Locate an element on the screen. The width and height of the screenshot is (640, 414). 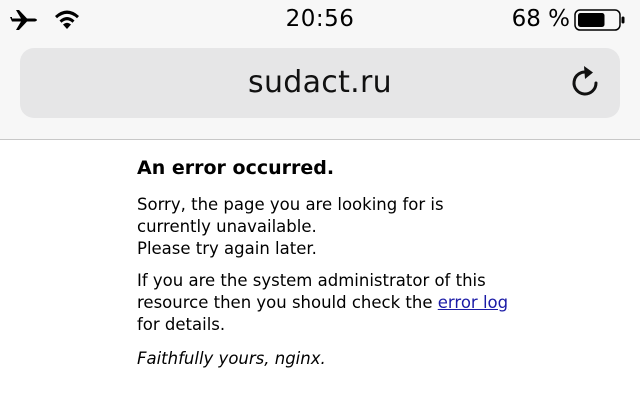
error-heading: An error occurred. is located at coordinates (236, 168).